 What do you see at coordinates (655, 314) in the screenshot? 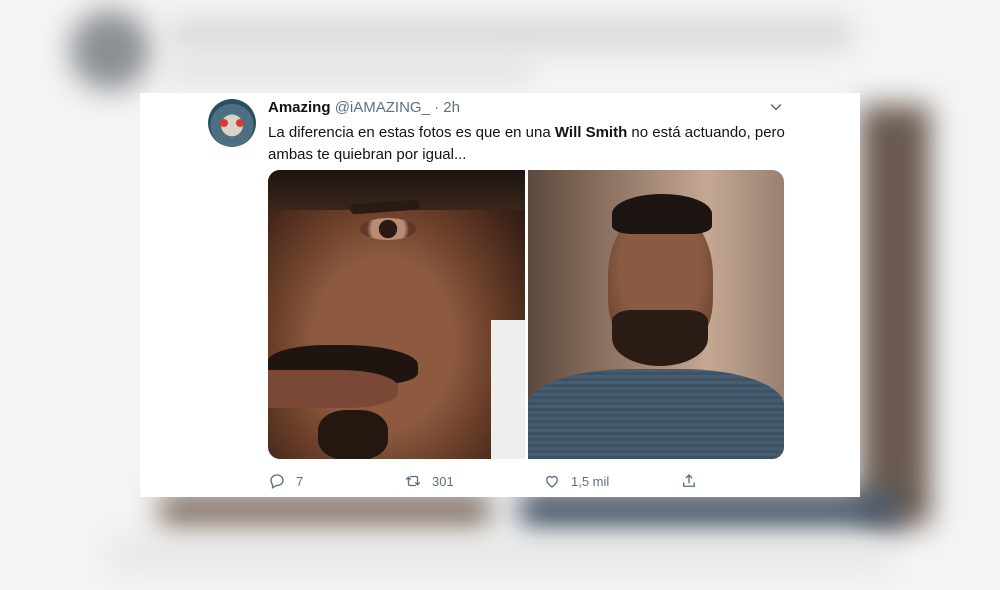
I see `photo-man-interview` at bounding box center [655, 314].